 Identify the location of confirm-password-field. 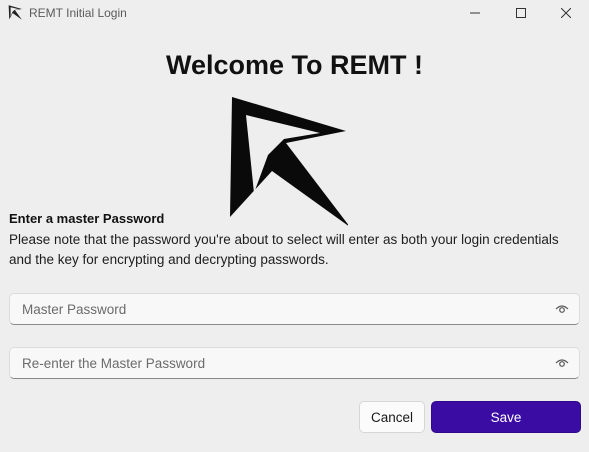
(294, 363).